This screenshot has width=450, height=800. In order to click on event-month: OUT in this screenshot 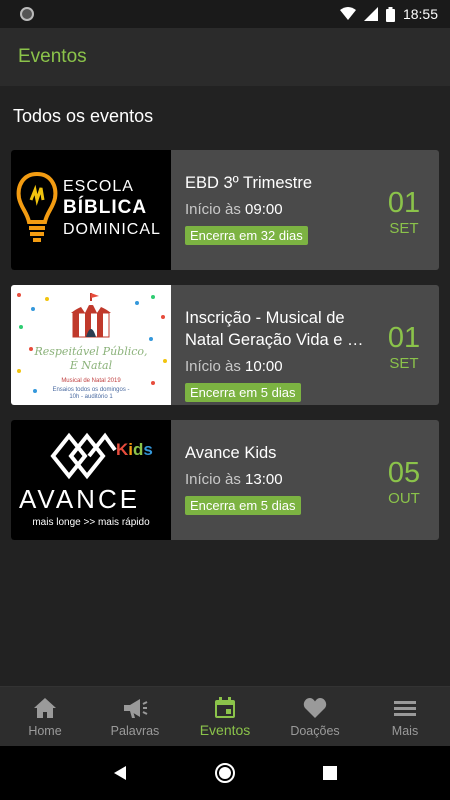, I will do `click(404, 498)`.